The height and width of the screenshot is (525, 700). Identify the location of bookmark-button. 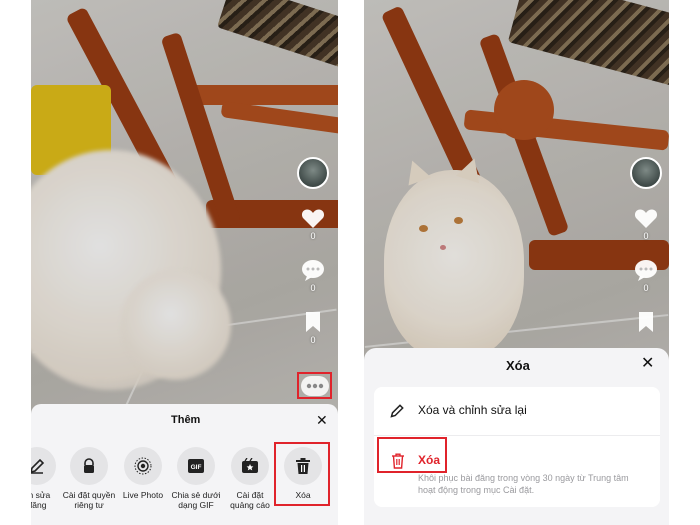
(646, 322).